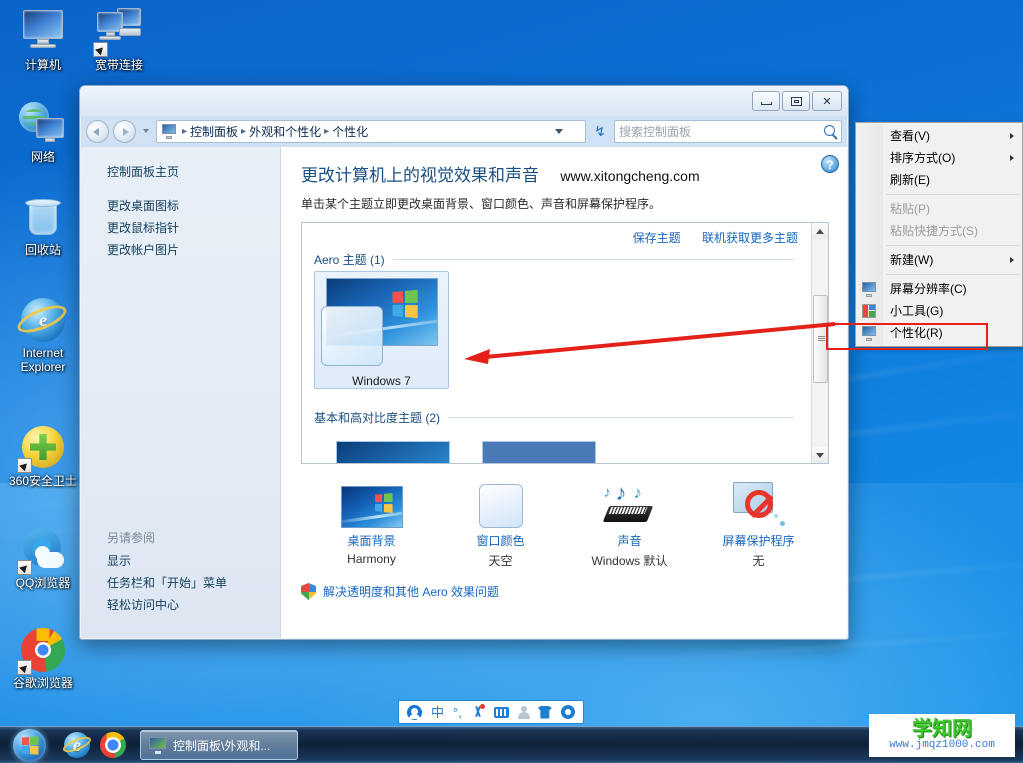  I want to click on taskbar-icon-internet-explorer, so click(77, 745).